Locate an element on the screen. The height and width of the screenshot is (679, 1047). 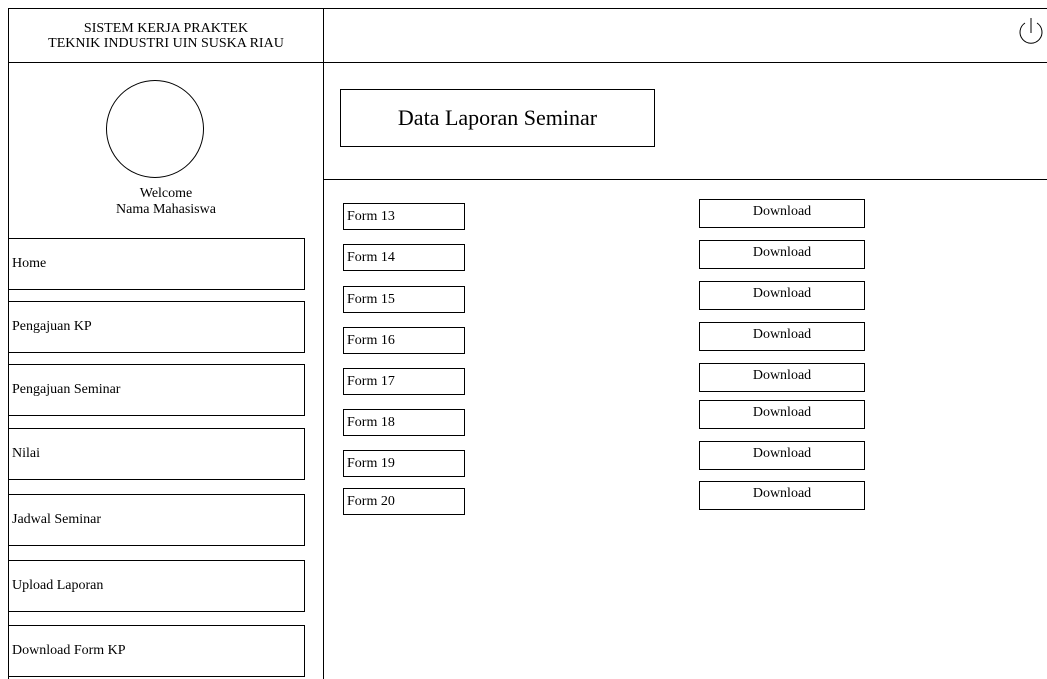
welcome-text: Welcome Nama Mahasiswa is located at coordinates (166, 202).